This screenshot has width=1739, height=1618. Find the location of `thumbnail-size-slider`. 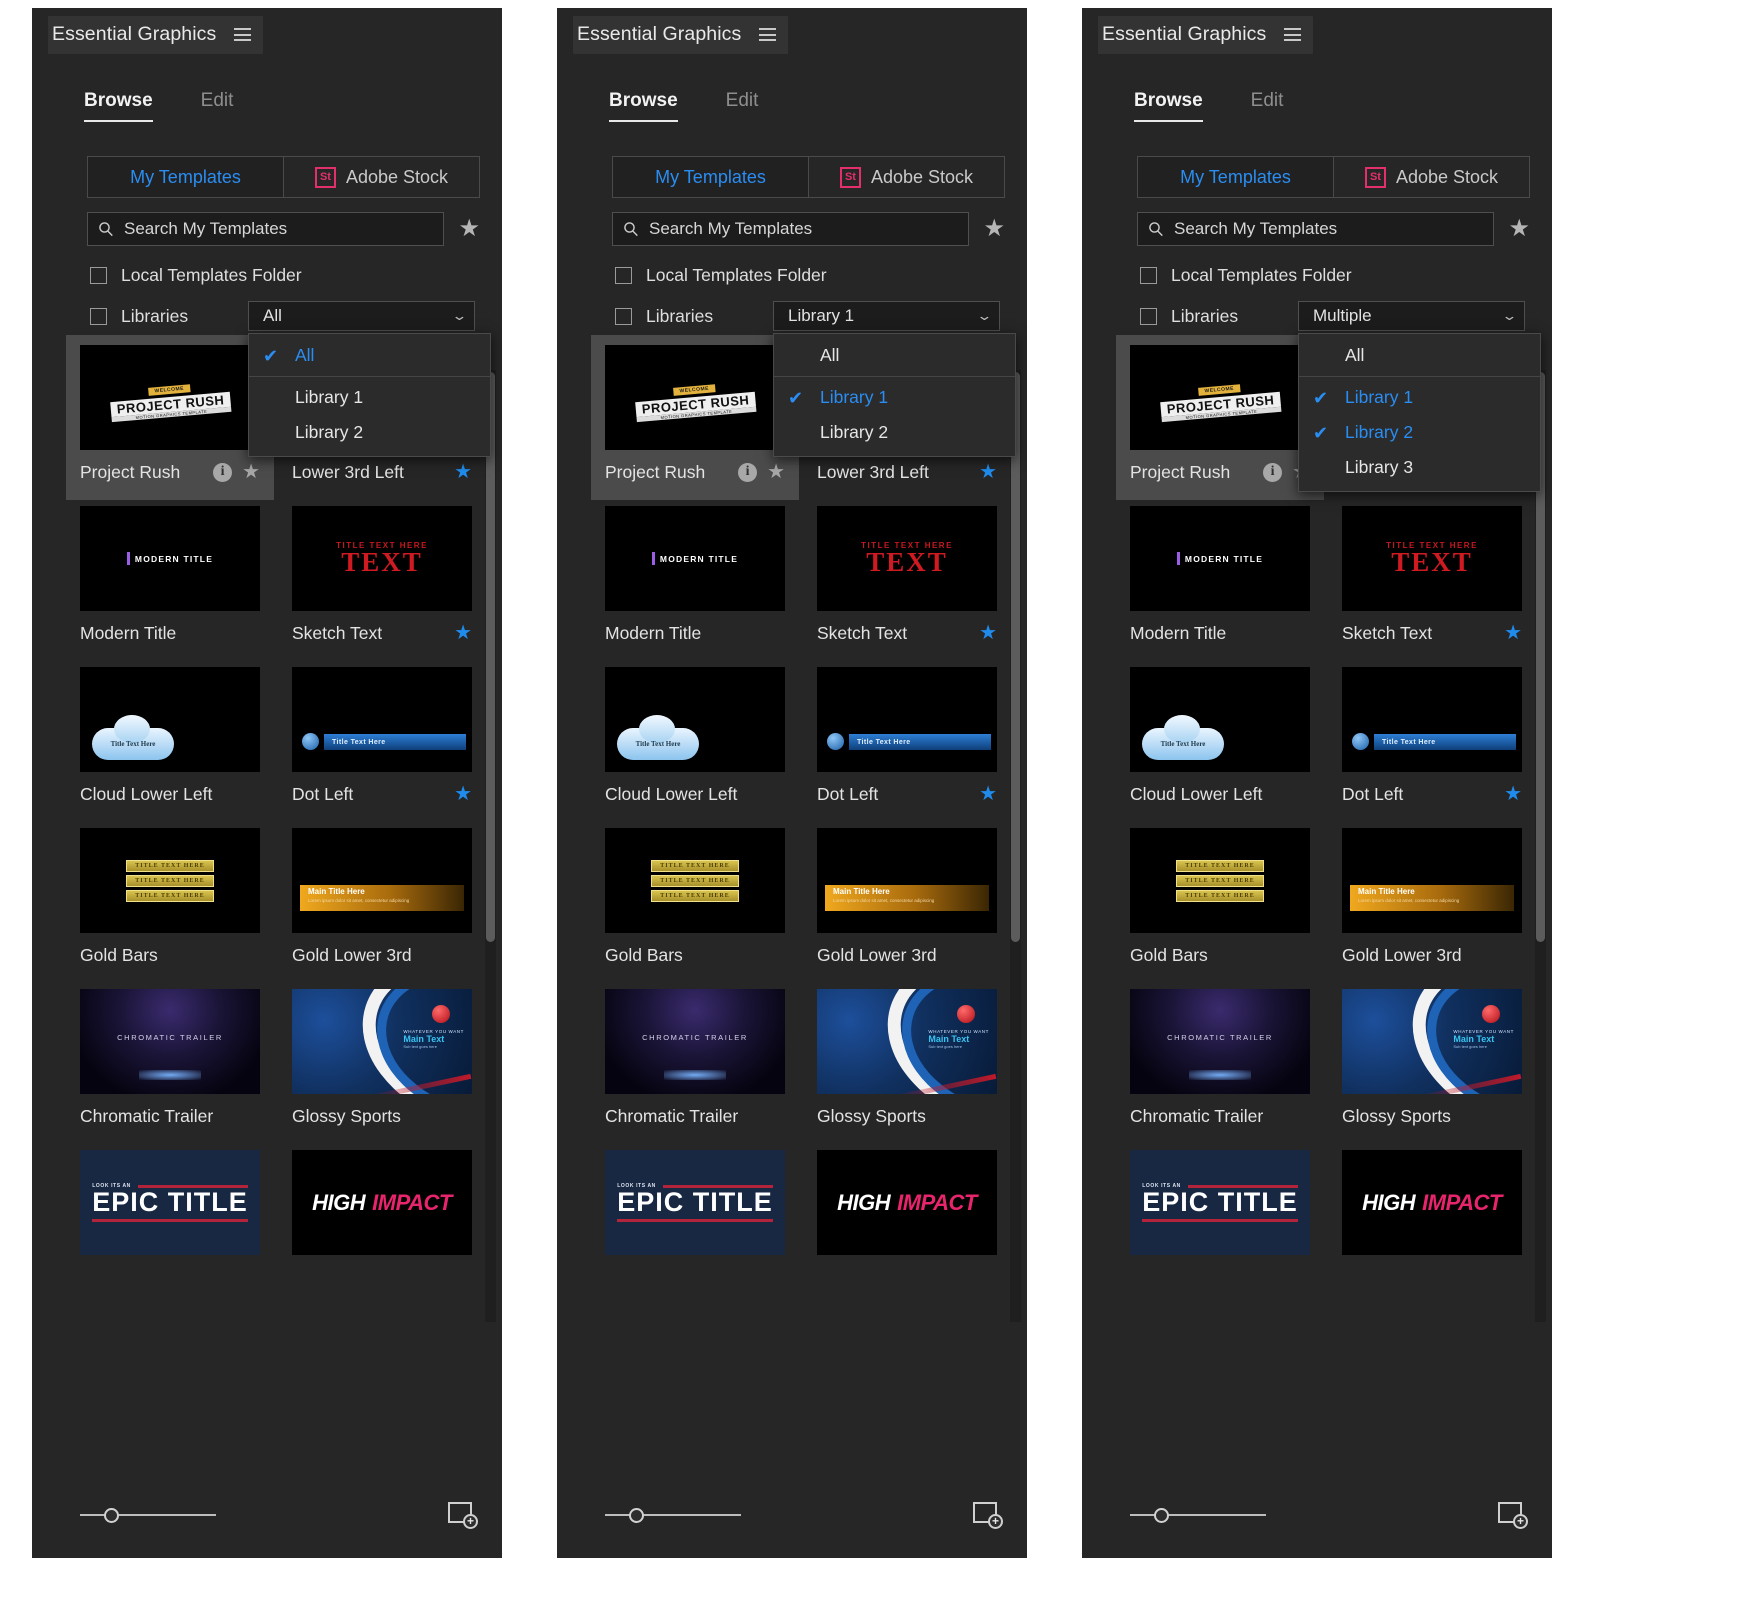

thumbnail-size-slider is located at coordinates (673, 1515).